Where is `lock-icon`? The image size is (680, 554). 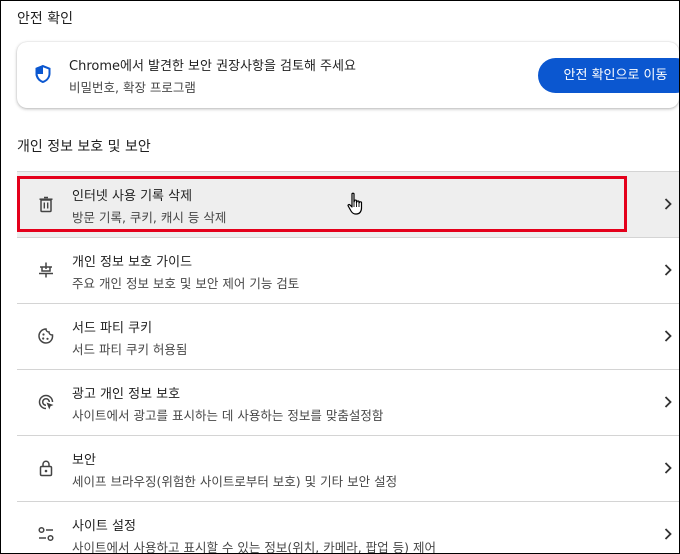 lock-icon is located at coordinates (46, 468).